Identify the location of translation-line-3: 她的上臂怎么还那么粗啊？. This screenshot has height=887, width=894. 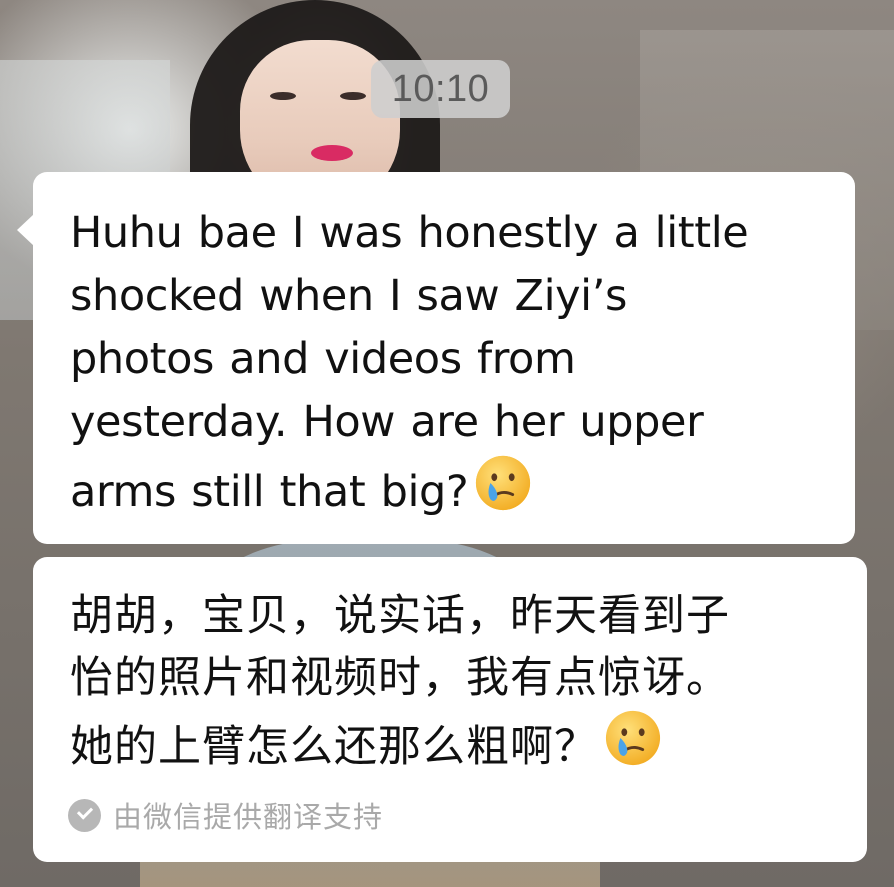
(334, 747).